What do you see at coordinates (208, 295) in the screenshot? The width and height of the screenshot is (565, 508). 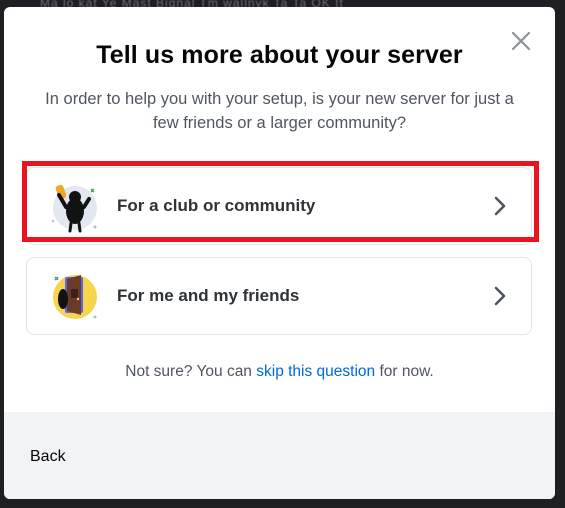 I see `option-label: For me and my friends` at bounding box center [208, 295].